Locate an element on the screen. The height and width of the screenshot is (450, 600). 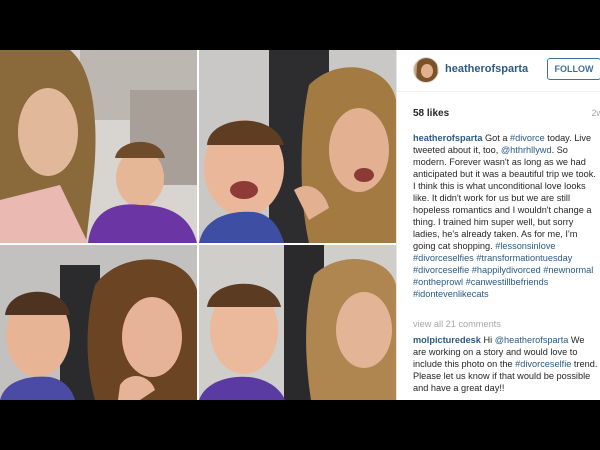
hashtag-link: #newnormal is located at coordinates (568, 270).